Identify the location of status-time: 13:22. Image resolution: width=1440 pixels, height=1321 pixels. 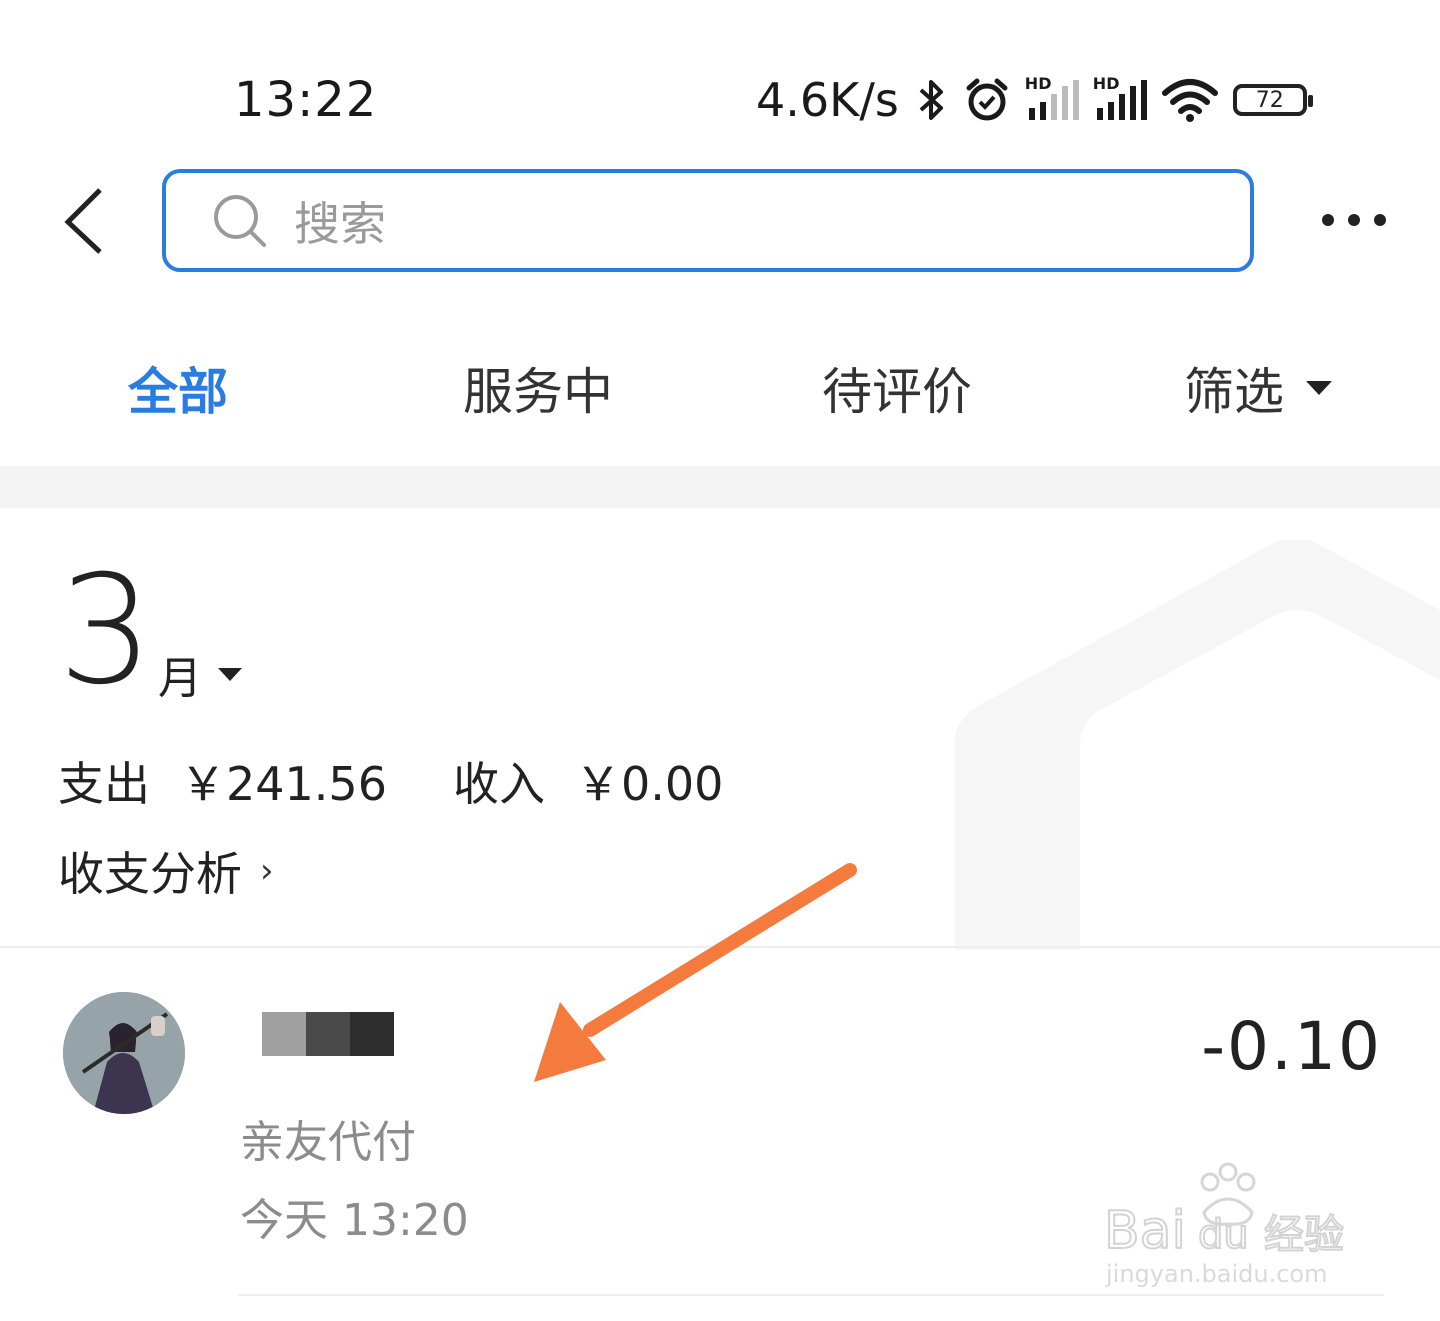
(306, 100).